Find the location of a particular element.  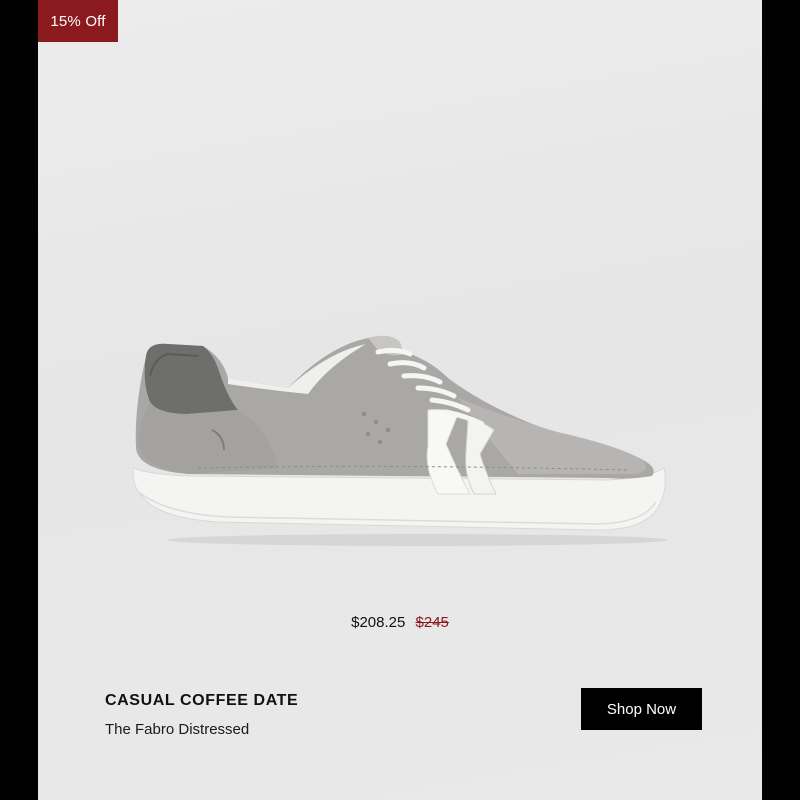

discount-badge-label: 15% Off is located at coordinates (78, 21).